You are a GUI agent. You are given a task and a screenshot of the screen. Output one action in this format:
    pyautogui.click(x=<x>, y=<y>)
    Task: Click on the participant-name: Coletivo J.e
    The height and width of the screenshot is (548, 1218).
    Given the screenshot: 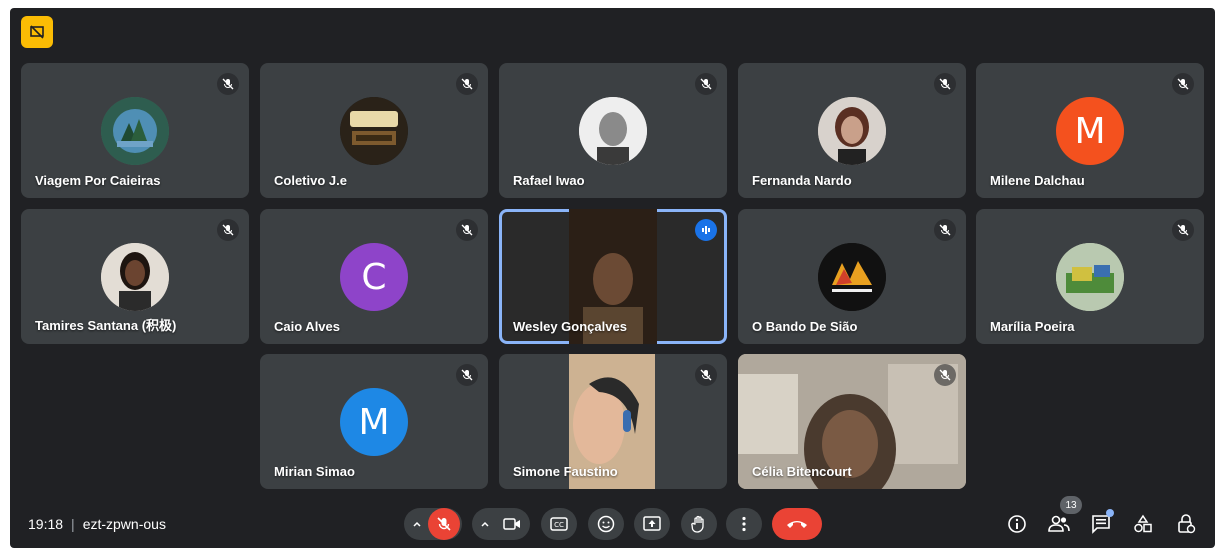 What is the action you would take?
    pyautogui.click(x=310, y=180)
    